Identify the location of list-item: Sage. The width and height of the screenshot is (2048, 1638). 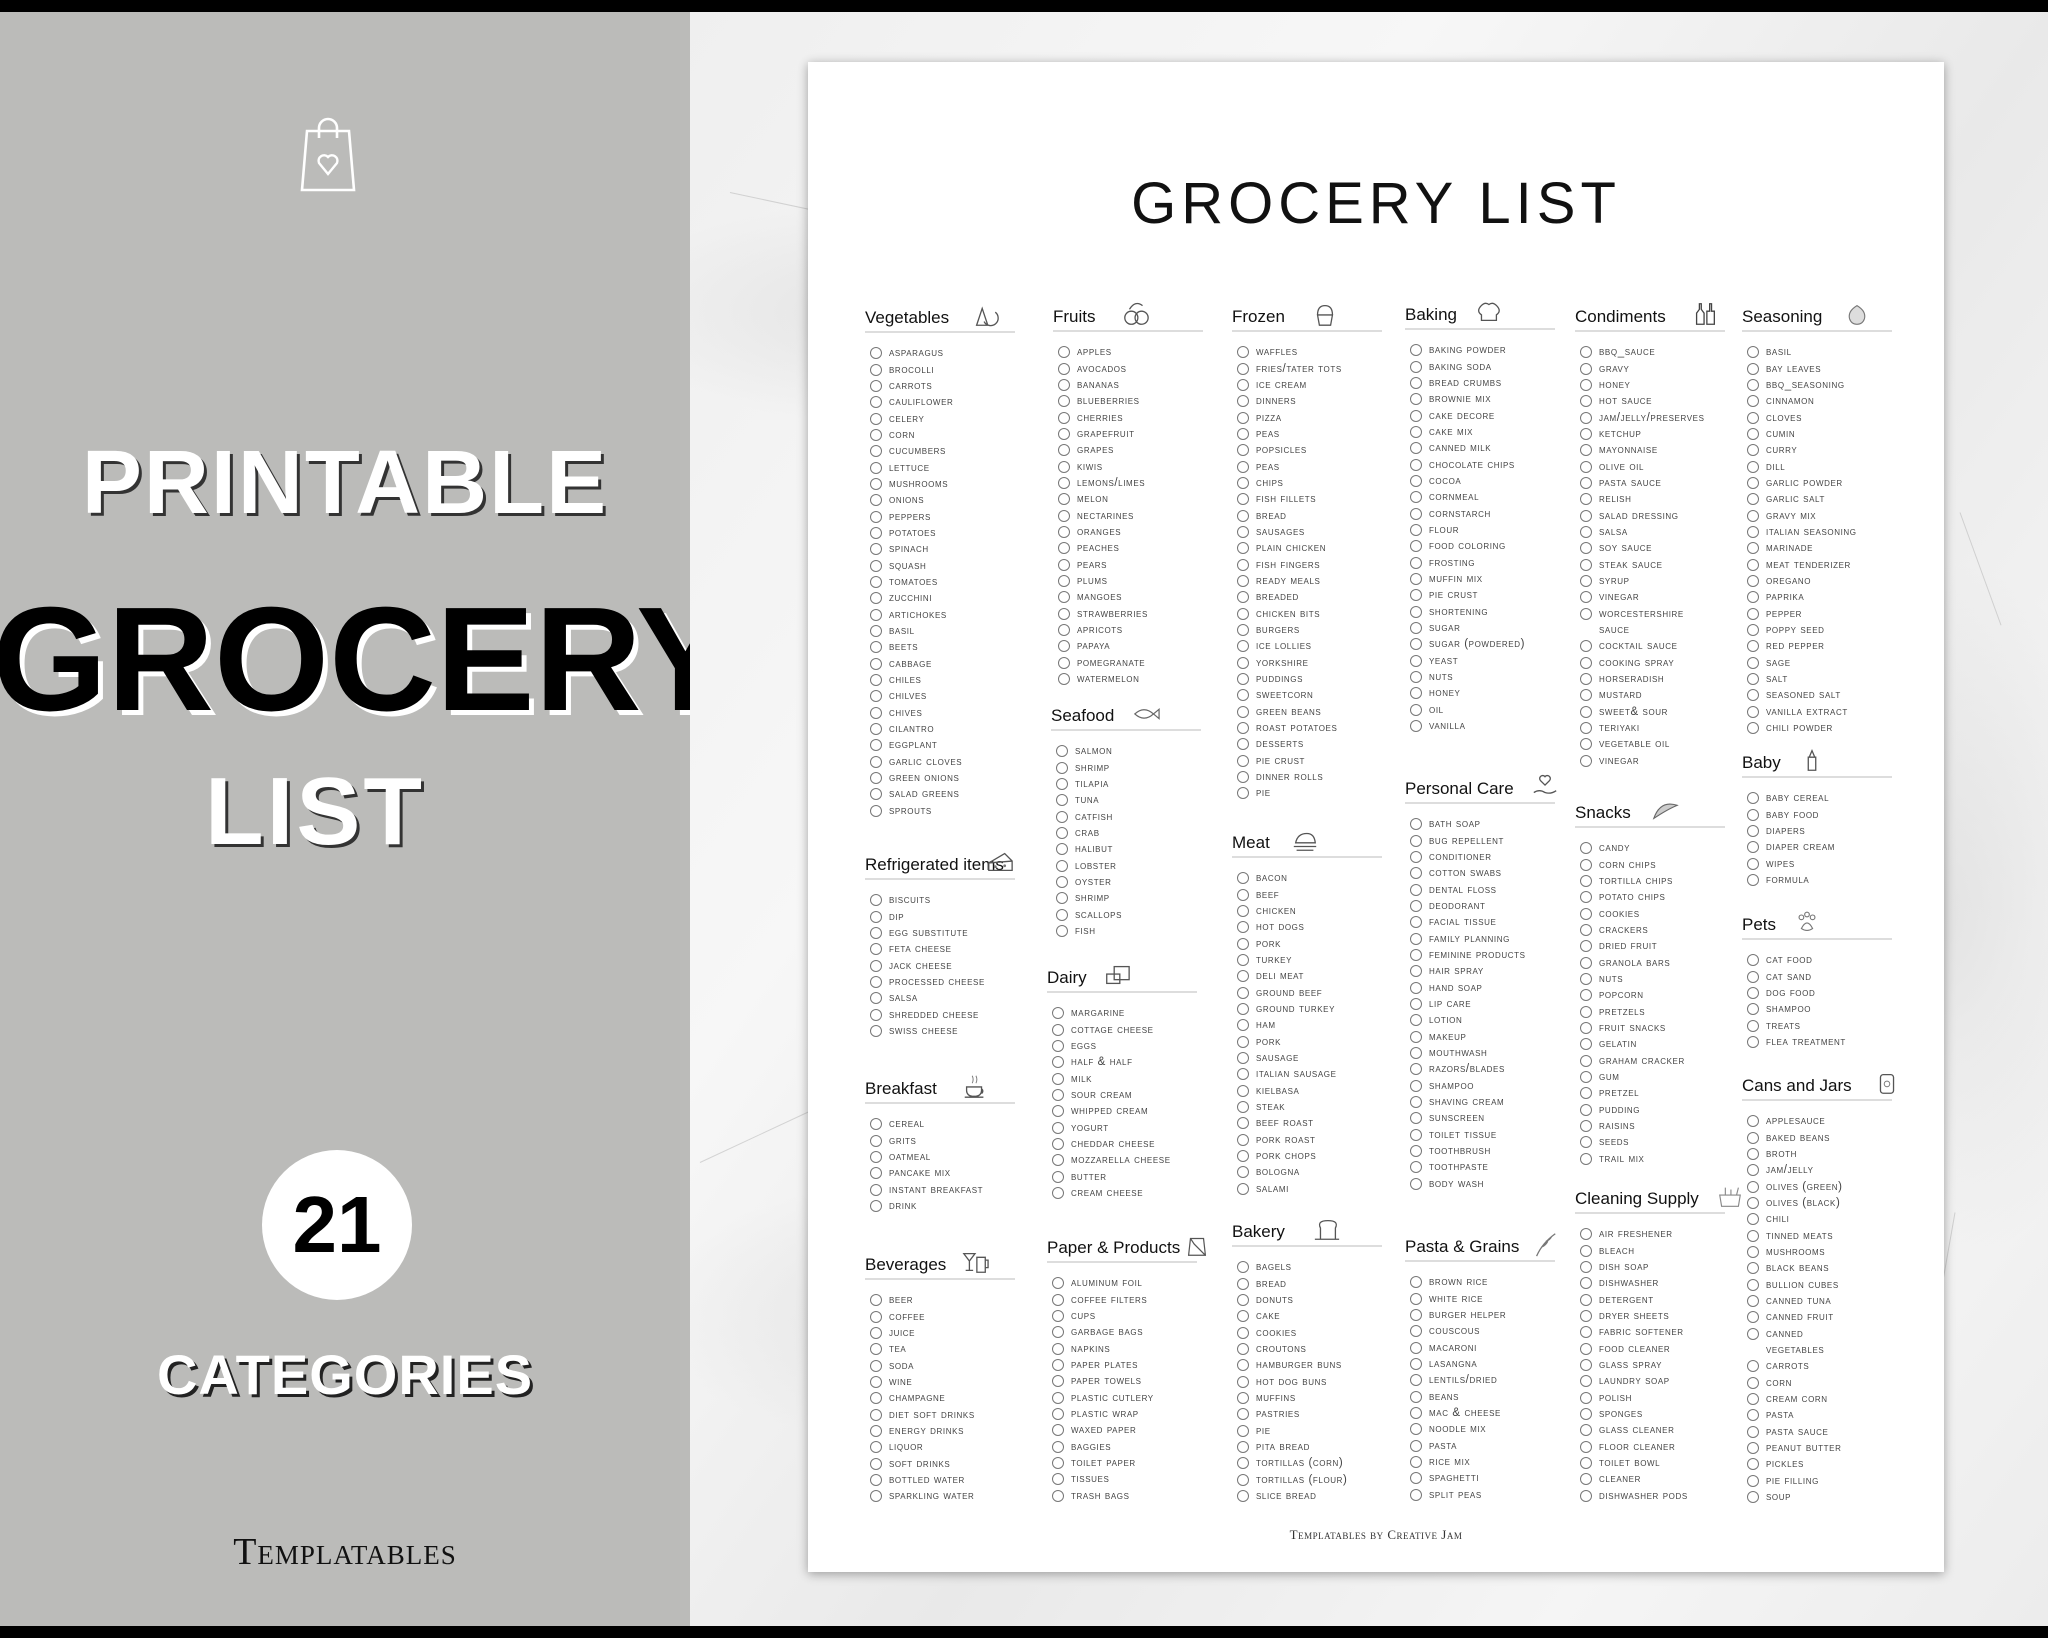
(1827, 663).